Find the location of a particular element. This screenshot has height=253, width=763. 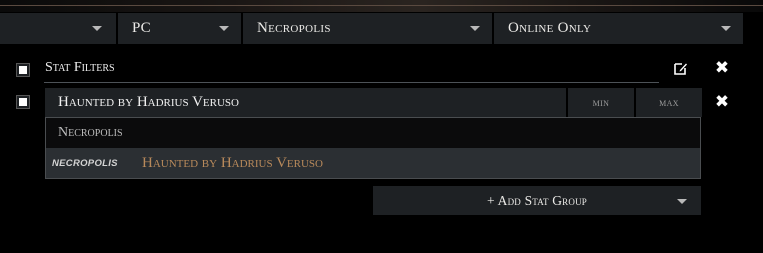

header-divider is located at coordinates (381, 5).